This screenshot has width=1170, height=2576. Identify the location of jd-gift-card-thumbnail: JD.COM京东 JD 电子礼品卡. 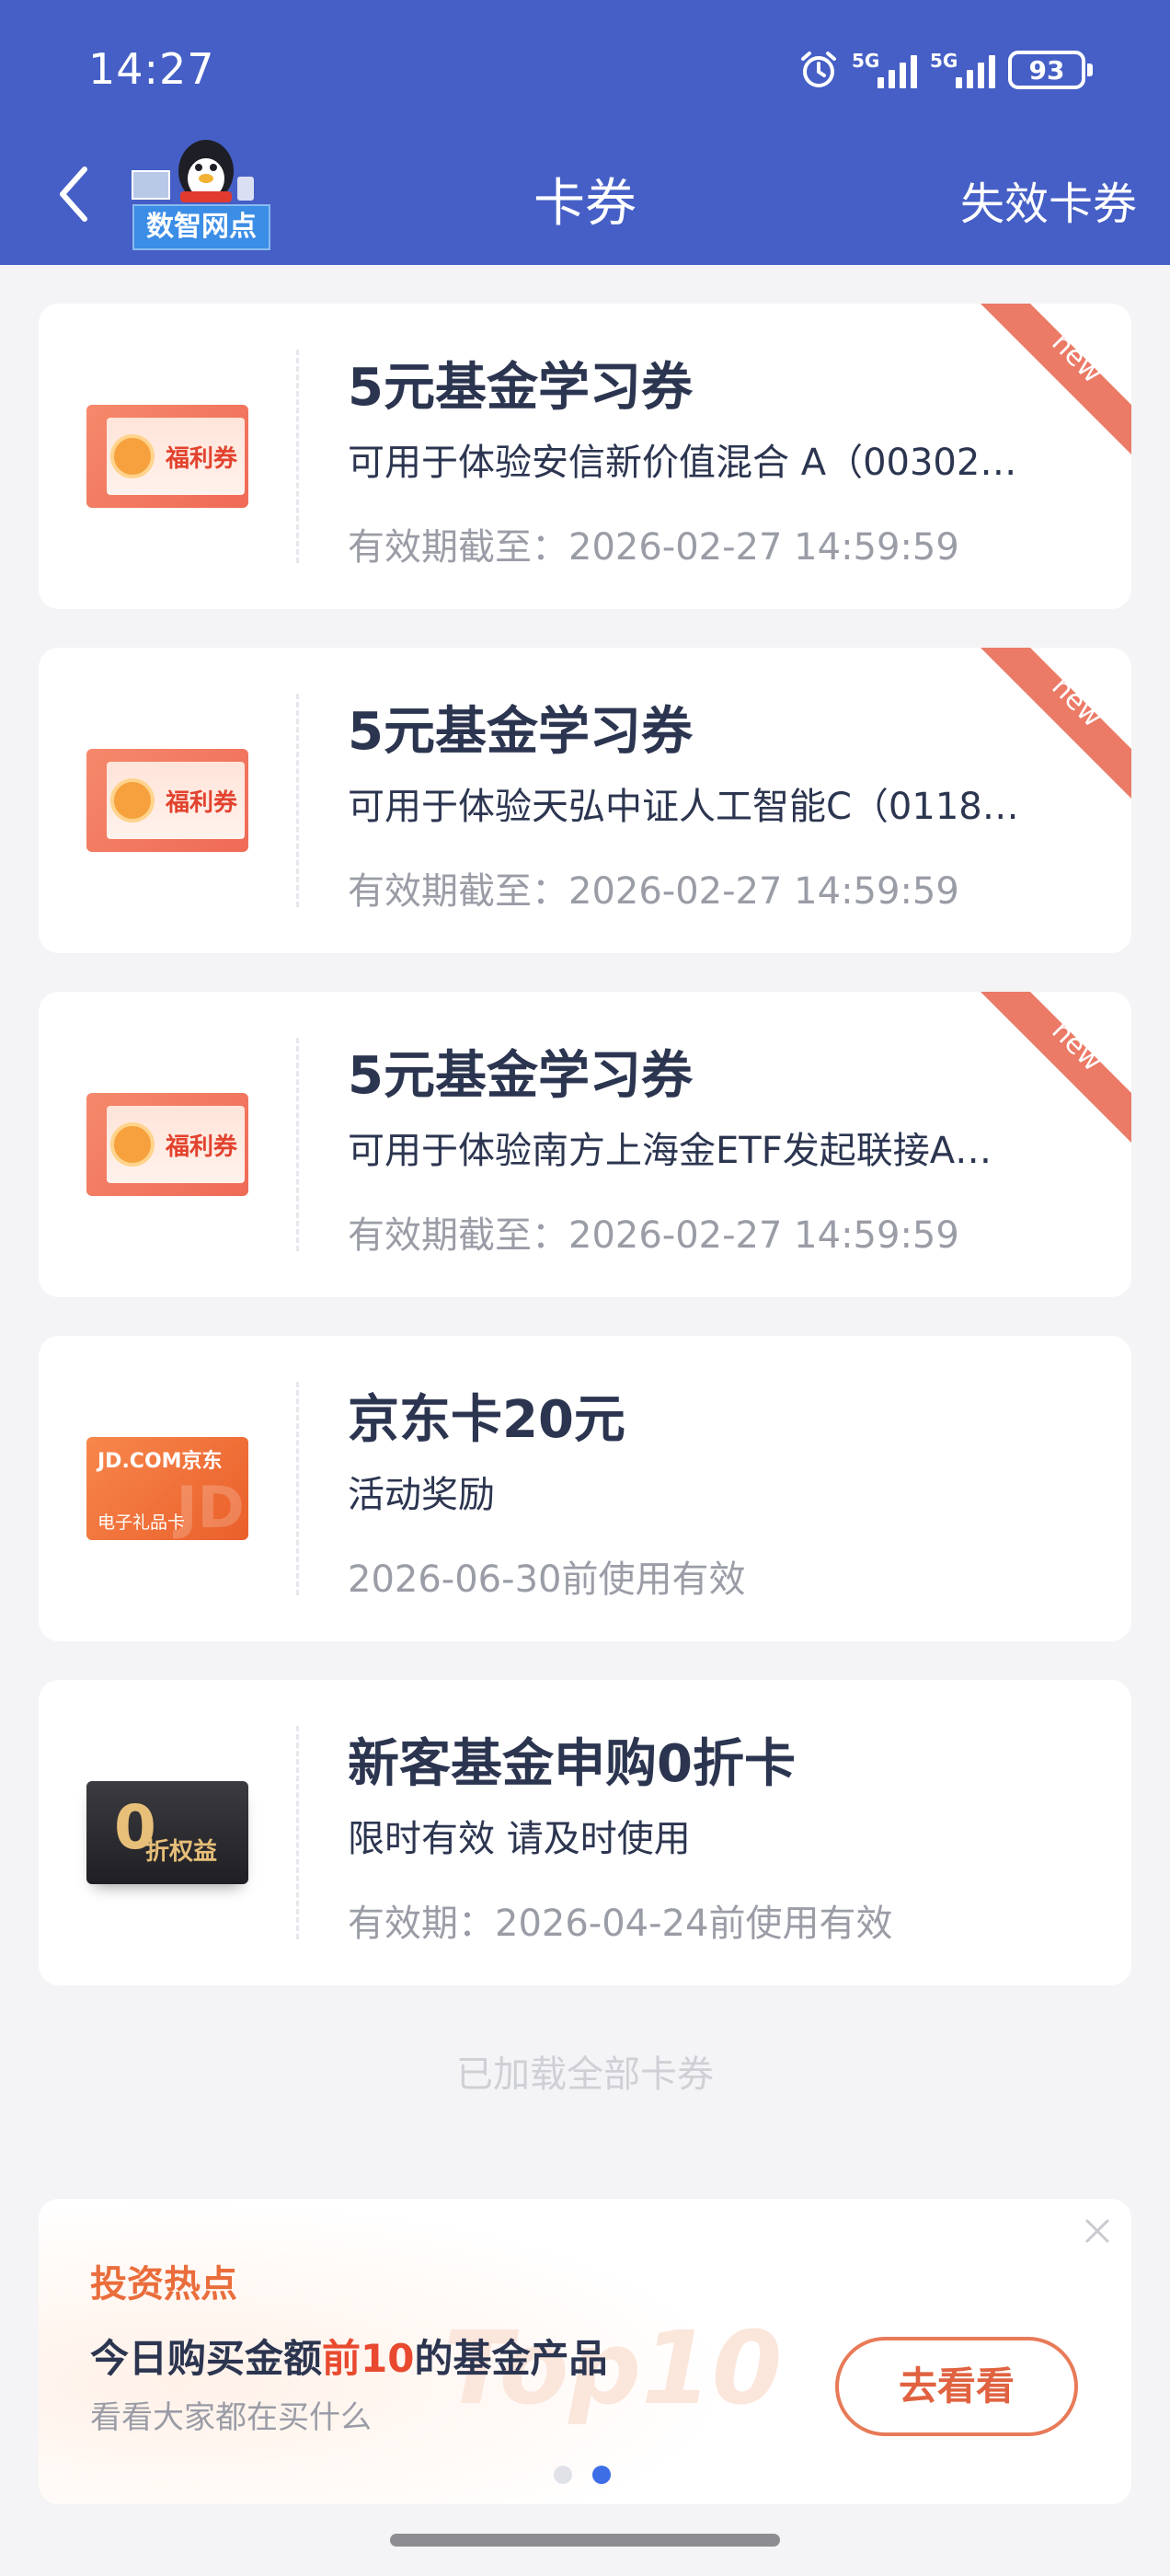
(167, 1489).